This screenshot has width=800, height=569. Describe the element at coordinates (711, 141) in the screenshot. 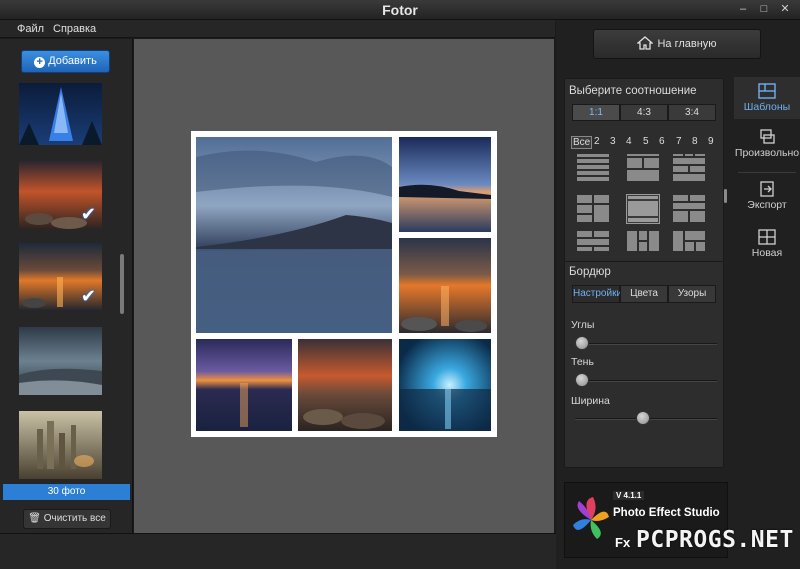

I see `count-9: 9` at that location.